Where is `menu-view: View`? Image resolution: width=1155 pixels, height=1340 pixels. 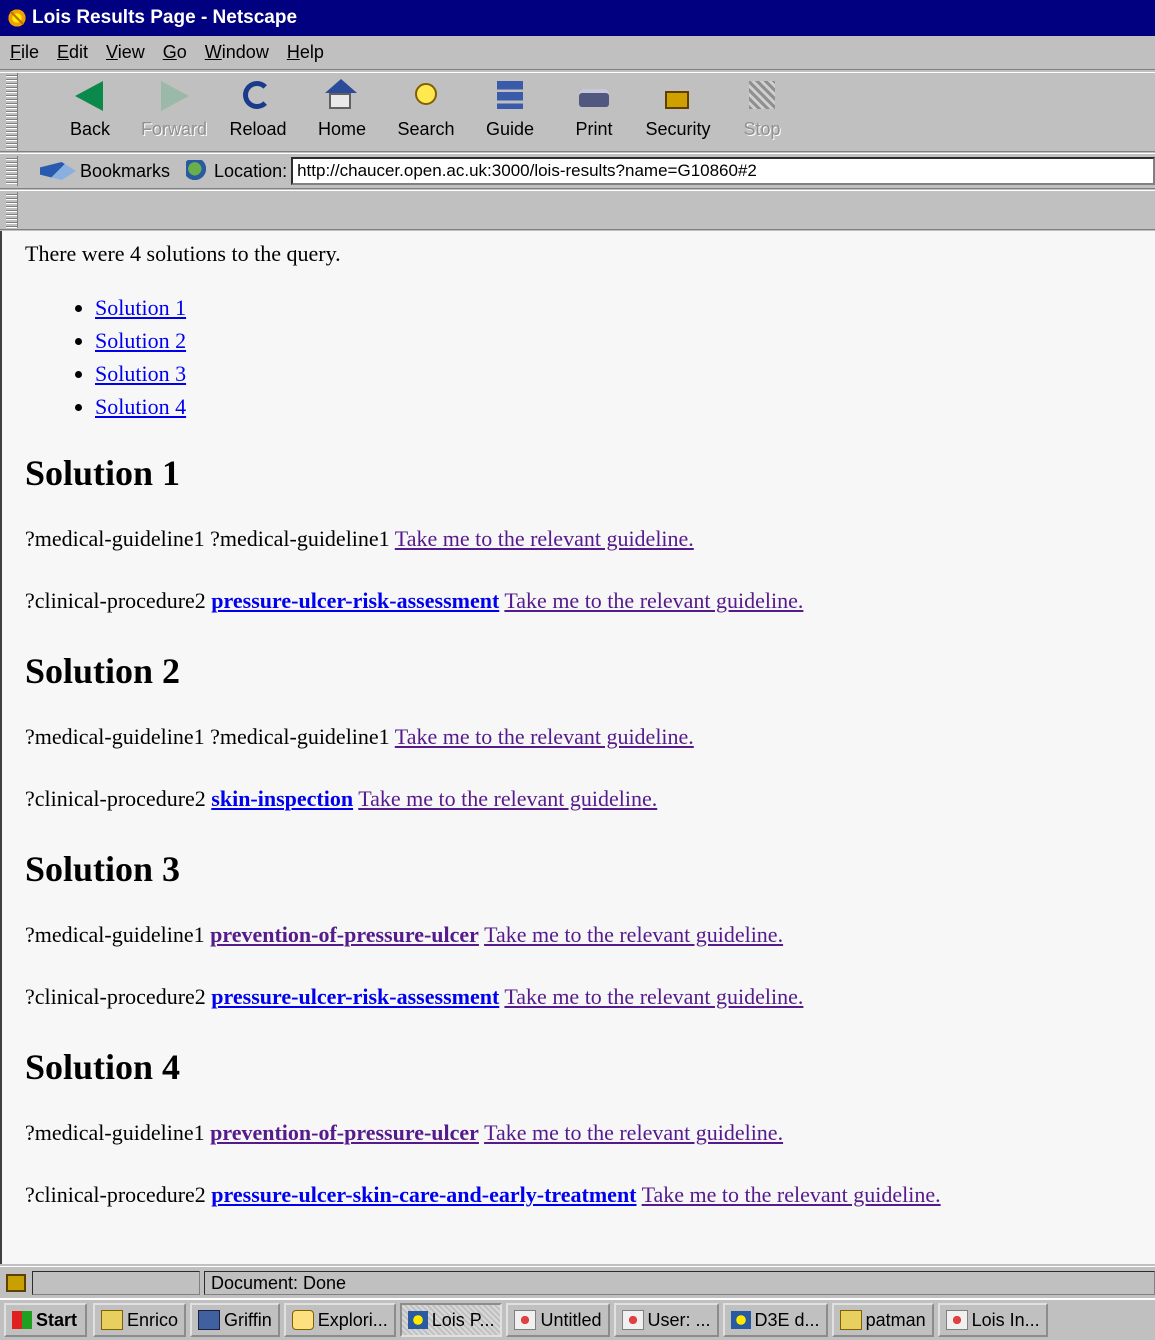 menu-view: View is located at coordinates (124, 52).